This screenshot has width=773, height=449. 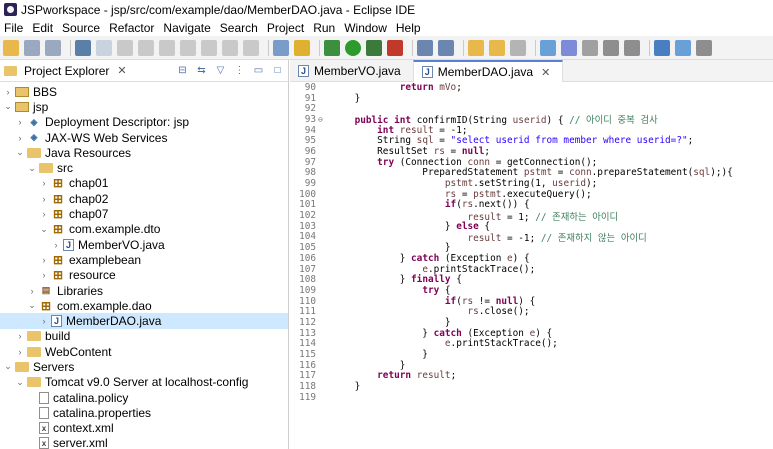 I want to click on step-into-icon, so click(x=209, y=47).